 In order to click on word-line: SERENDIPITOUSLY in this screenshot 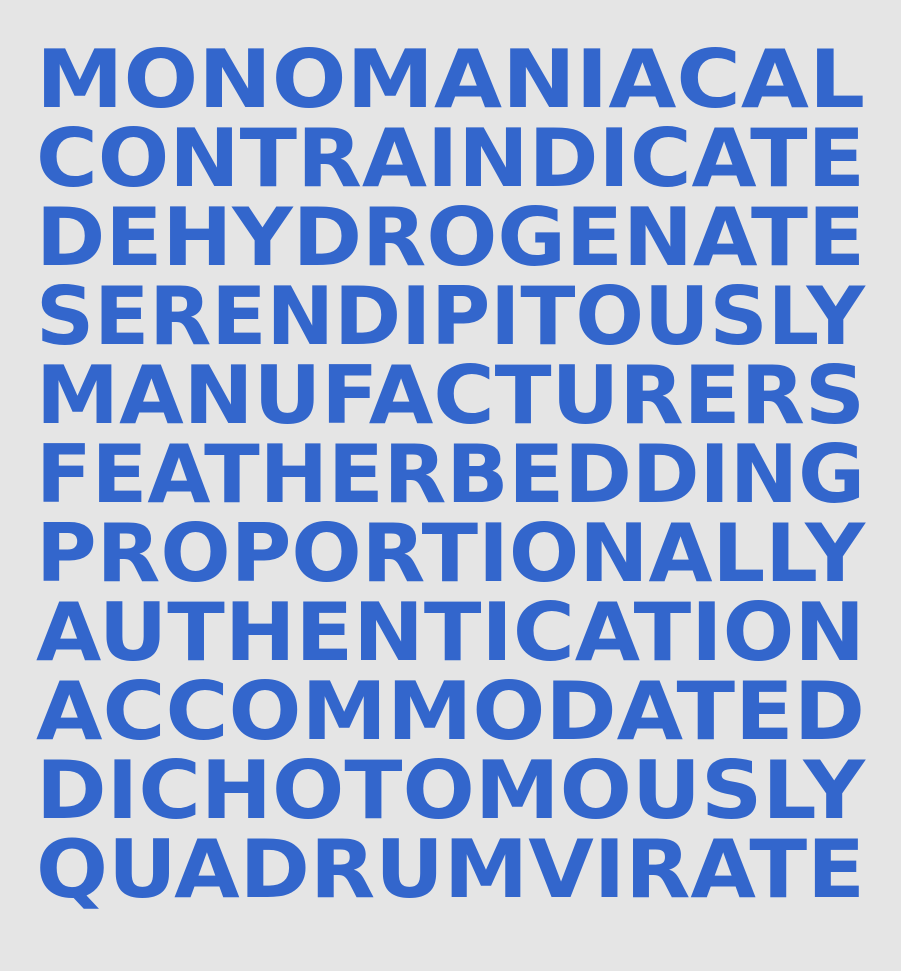, I will do `click(450, 316)`.